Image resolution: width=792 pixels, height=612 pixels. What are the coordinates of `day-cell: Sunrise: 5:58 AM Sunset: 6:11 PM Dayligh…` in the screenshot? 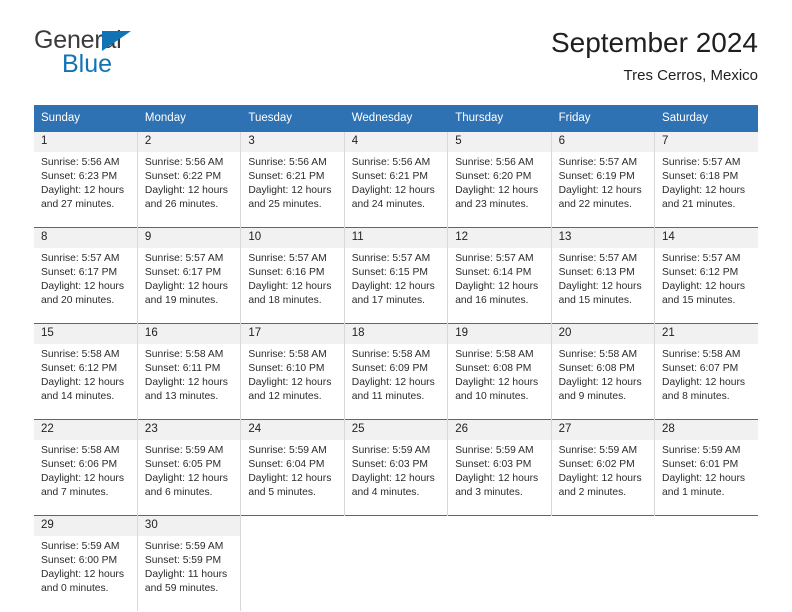 It's located at (189, 382).